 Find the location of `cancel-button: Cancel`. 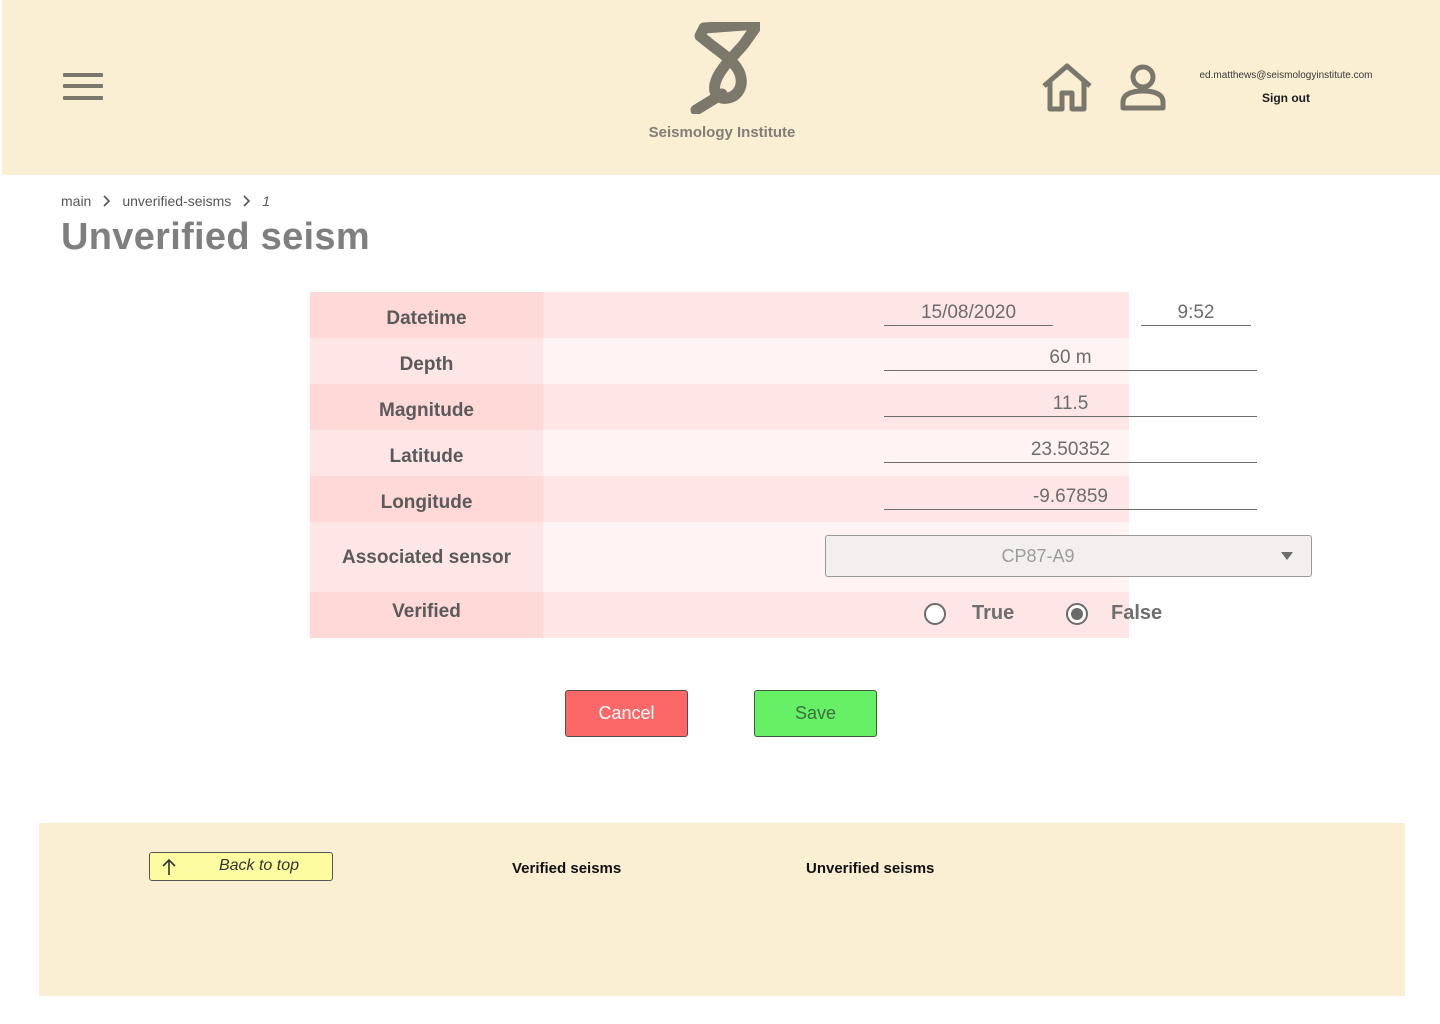

cancel-button: Cancel is located at coordinates (626, 713).